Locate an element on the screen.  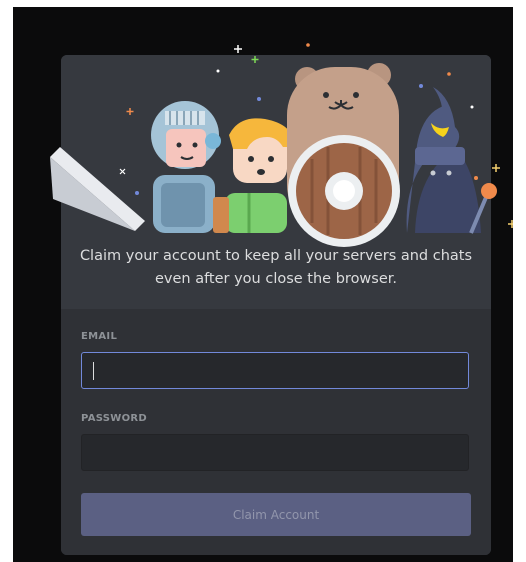
elf-illustration is located at coordinates (253, 175).